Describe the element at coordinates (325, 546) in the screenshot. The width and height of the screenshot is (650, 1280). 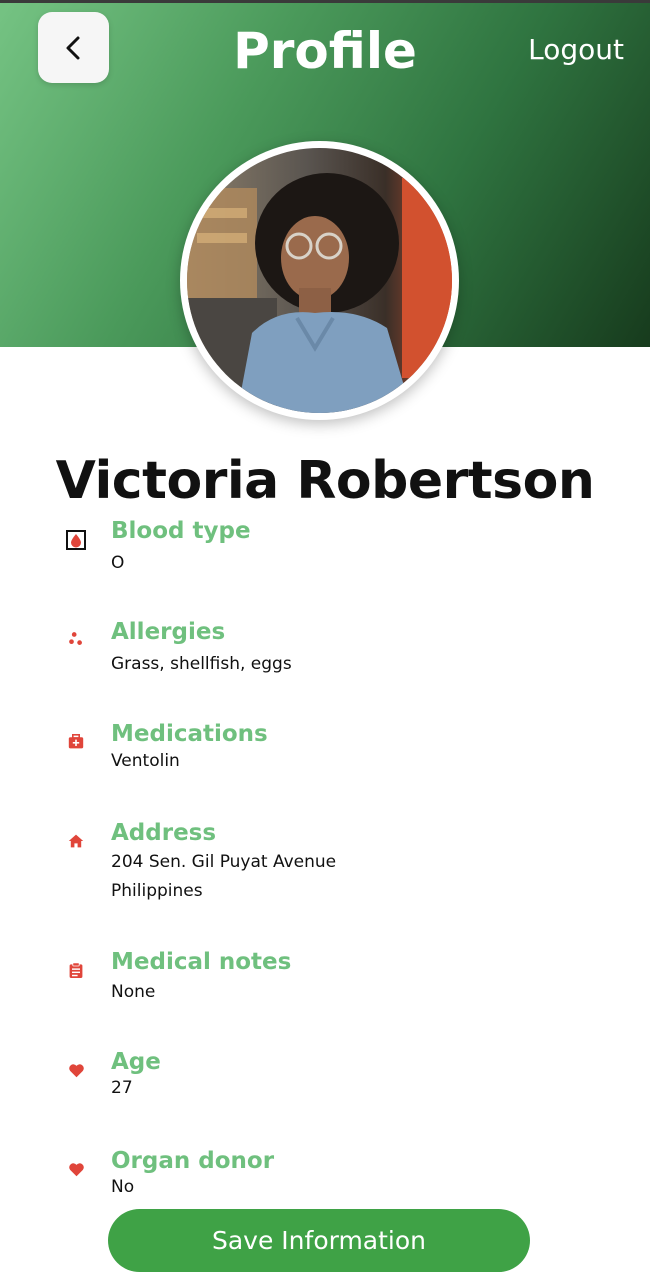
I see `field-blood-type: Blood type O` at that location.